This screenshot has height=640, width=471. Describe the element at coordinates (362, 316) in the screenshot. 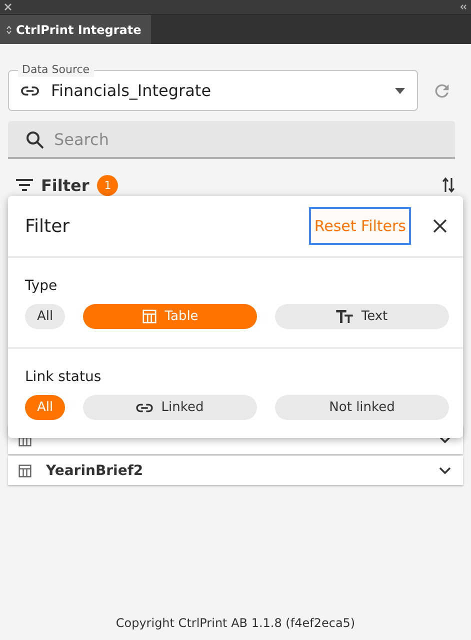

I see `filter-chip: Text` at that location.